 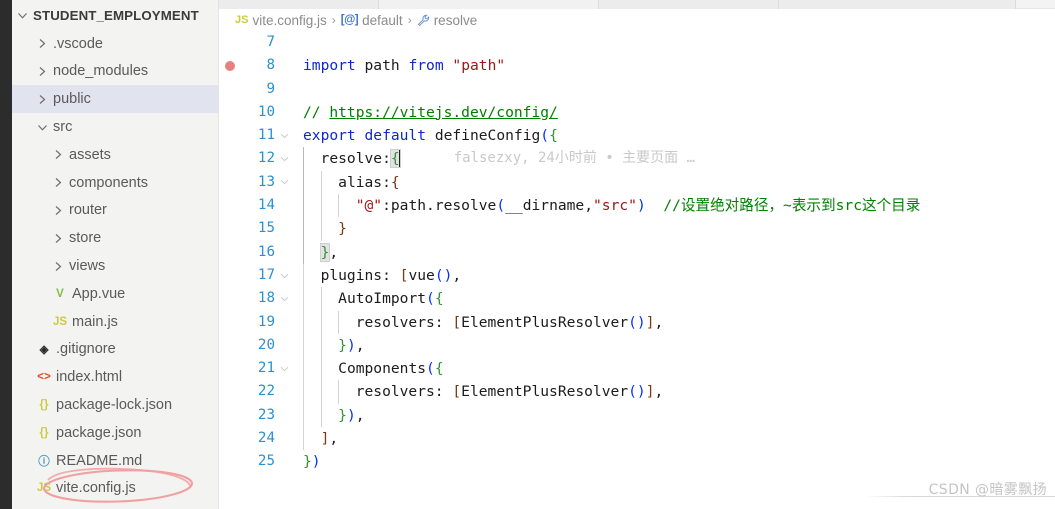 I want to click on code-line: 10 // https://vitejs.dev/config/, so click(x=637, y=112).